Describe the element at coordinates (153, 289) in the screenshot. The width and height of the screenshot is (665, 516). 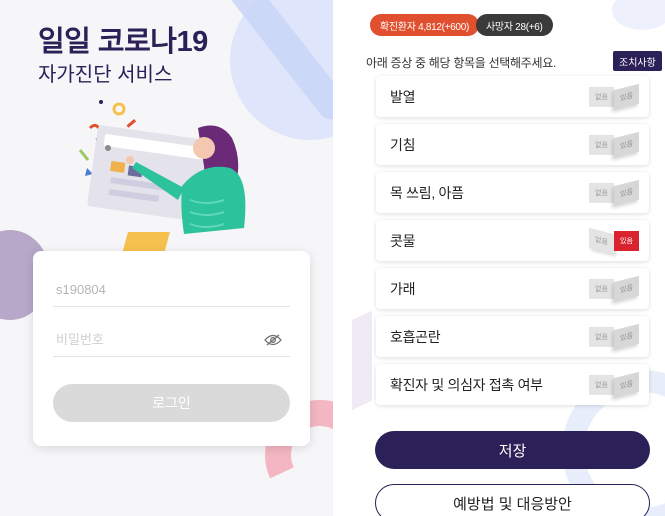
I see `id-input` at that location.